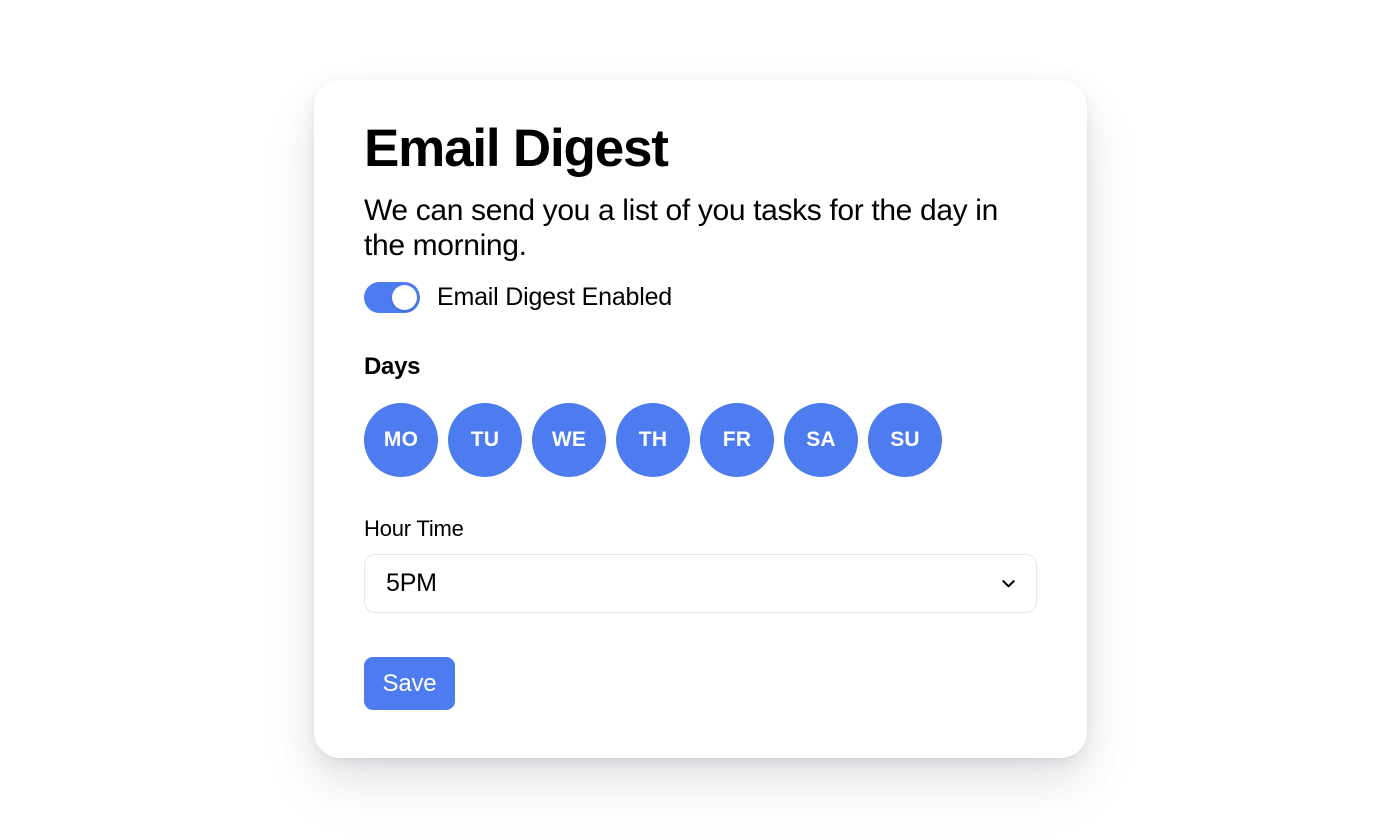  I want to click on day-label: WE, so click(569, 440).